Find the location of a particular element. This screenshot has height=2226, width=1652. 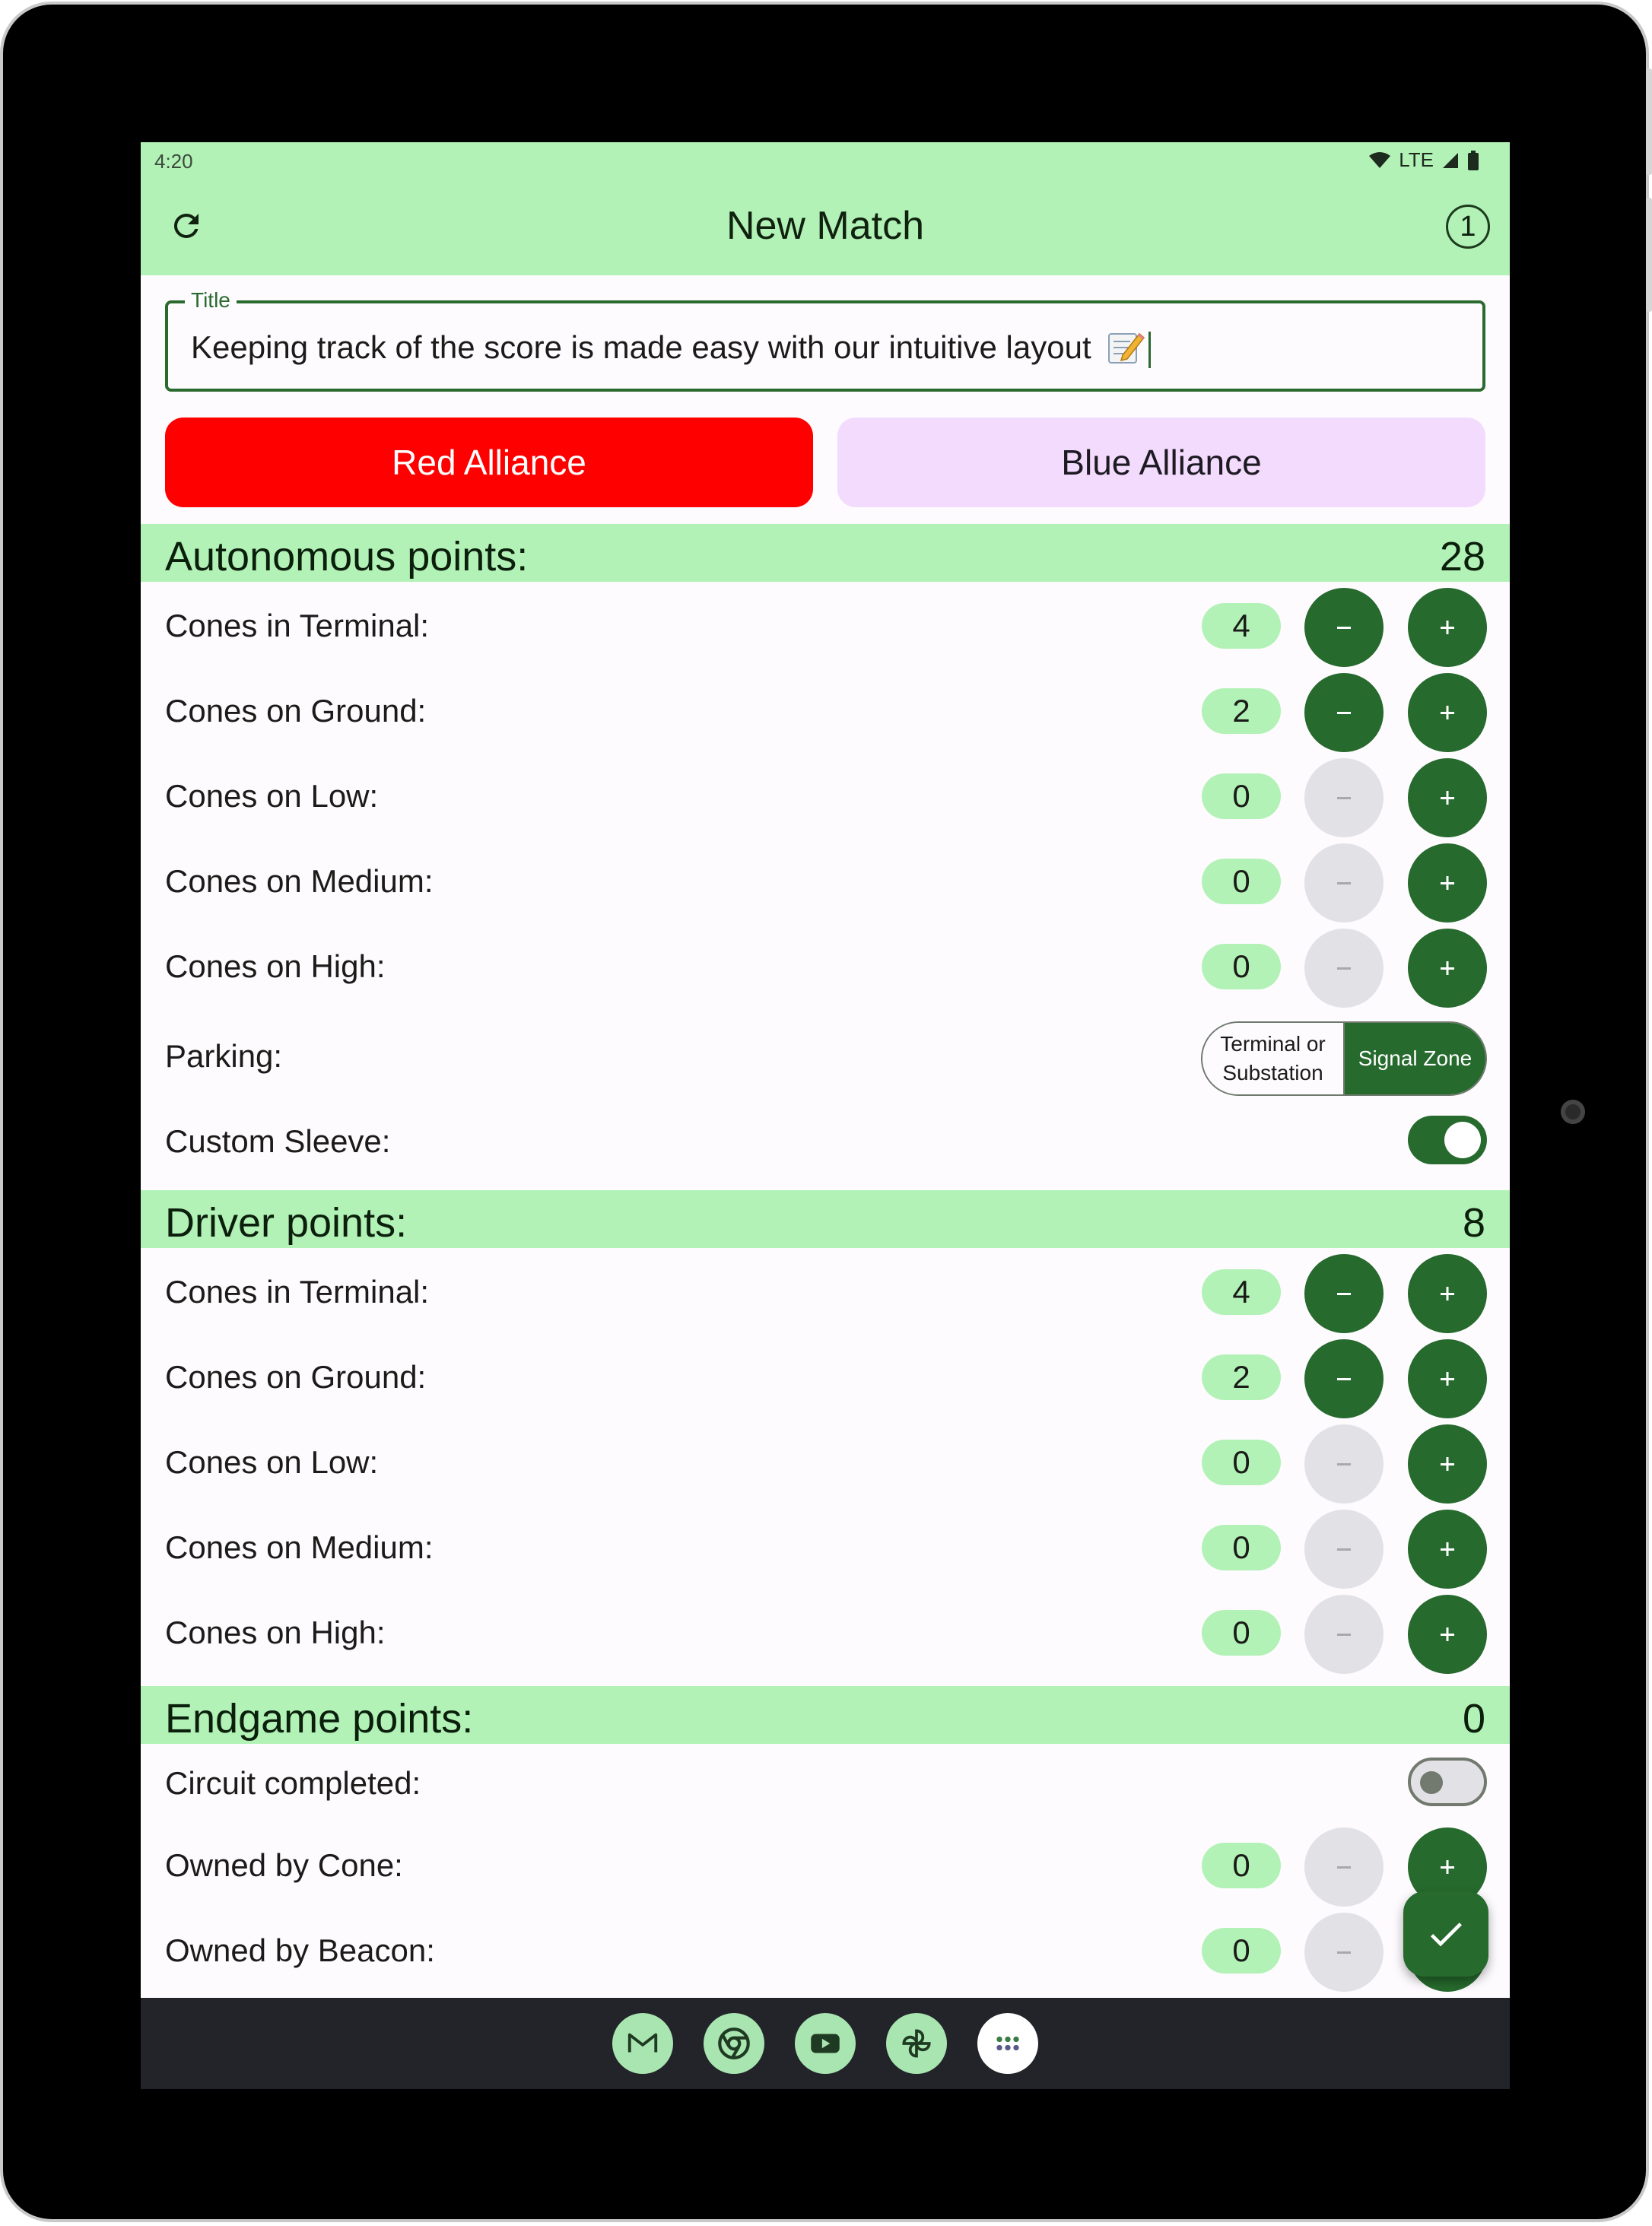

chrome-glyph is located at coordinates (734, 2043).